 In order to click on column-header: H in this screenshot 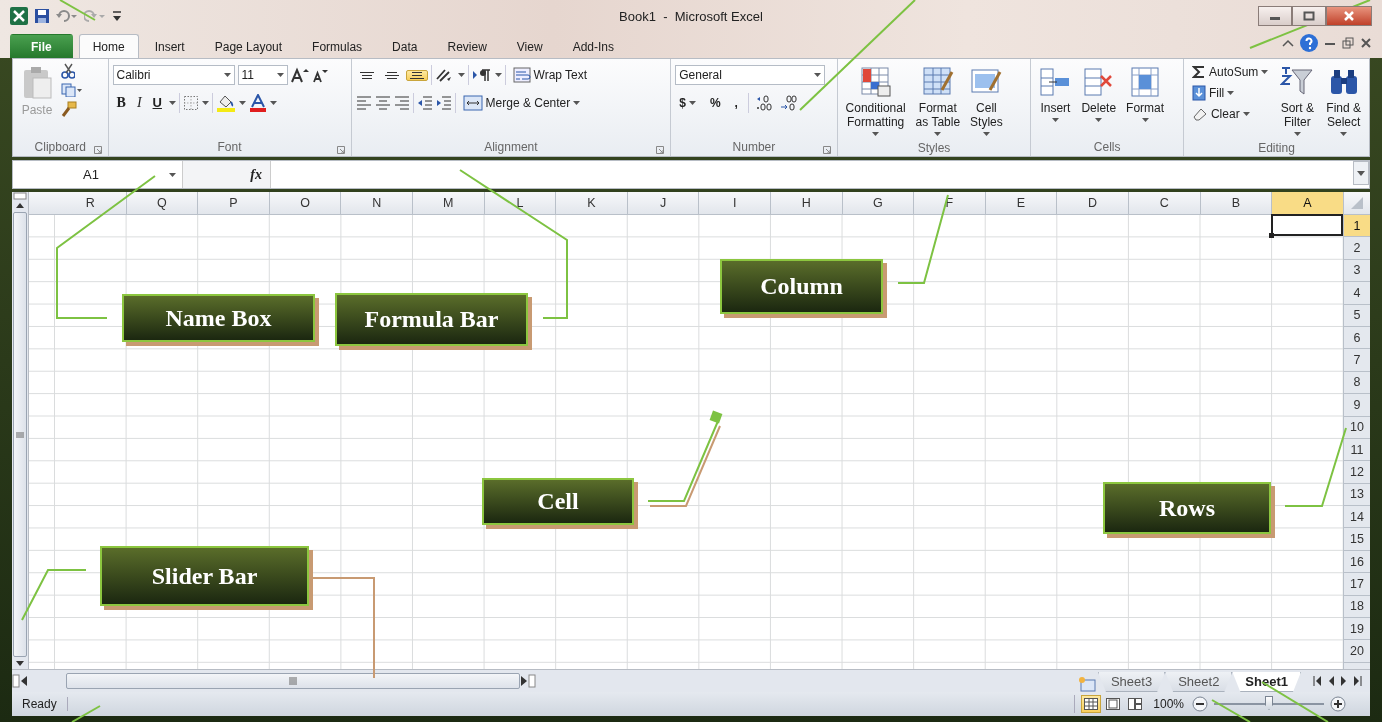, I will do `click(806, 203)`.